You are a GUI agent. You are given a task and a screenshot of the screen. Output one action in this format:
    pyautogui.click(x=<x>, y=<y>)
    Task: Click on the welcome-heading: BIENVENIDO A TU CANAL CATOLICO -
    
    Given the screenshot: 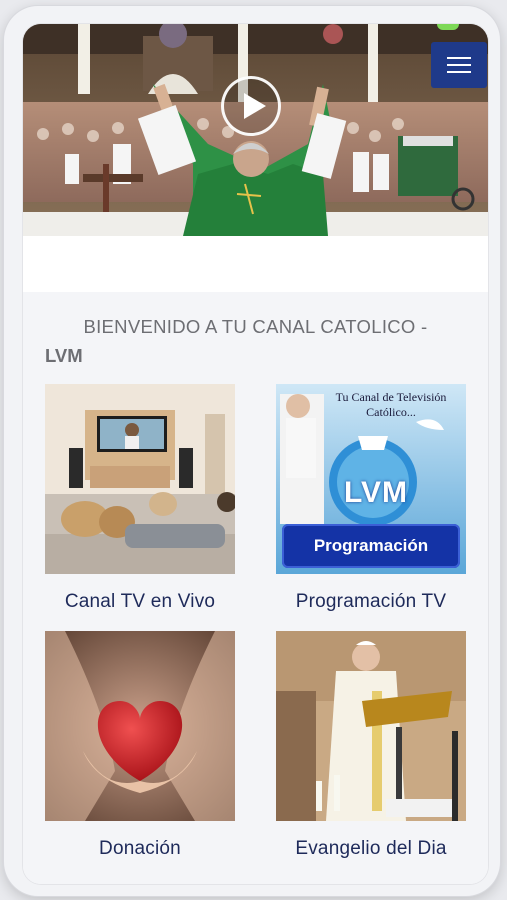 What is the action you would take?
    pyautogui.click(x=255, y=326)
    